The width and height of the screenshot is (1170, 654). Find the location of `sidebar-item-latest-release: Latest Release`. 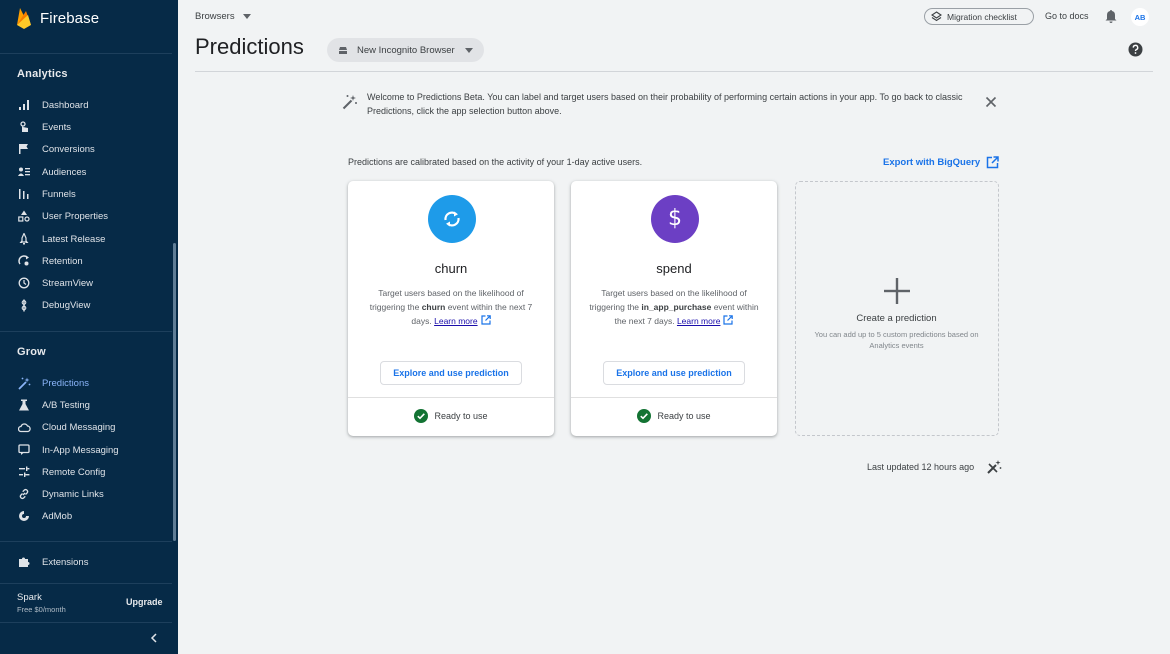

sidebar-item-latest-release: Latest Release is located at coordinates (86, 239).